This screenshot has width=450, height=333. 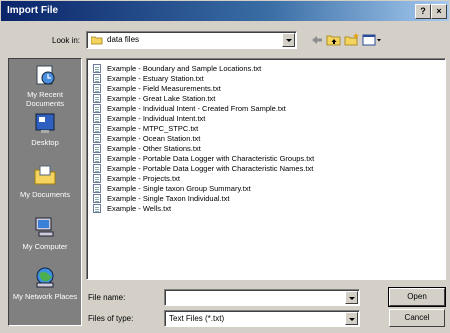 I want to click on place-network-places: My Network Places, so click(x=45, y=283).